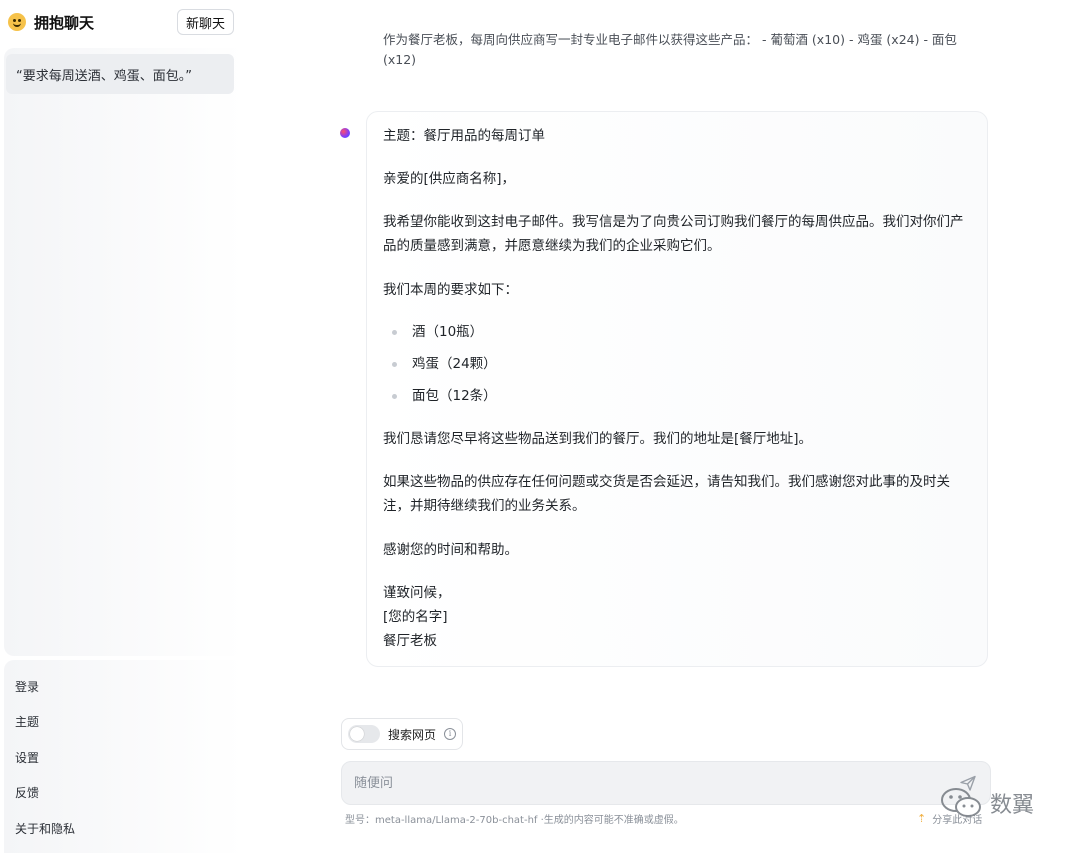 The height and width of the screenshot is (853, 1080). I want to click on share-icon: ⇡, so click(922, 818).